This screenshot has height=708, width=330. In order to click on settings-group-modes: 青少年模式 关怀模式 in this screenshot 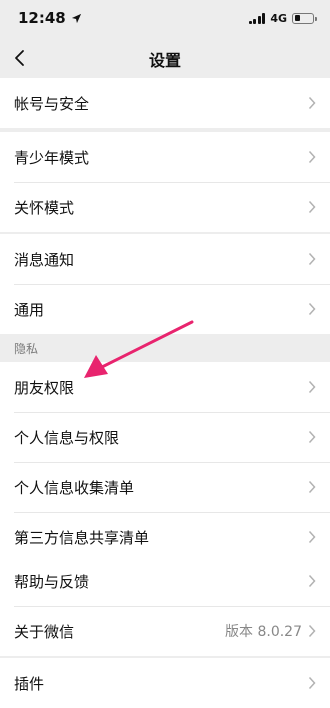, I will do `click(165, 182)`.